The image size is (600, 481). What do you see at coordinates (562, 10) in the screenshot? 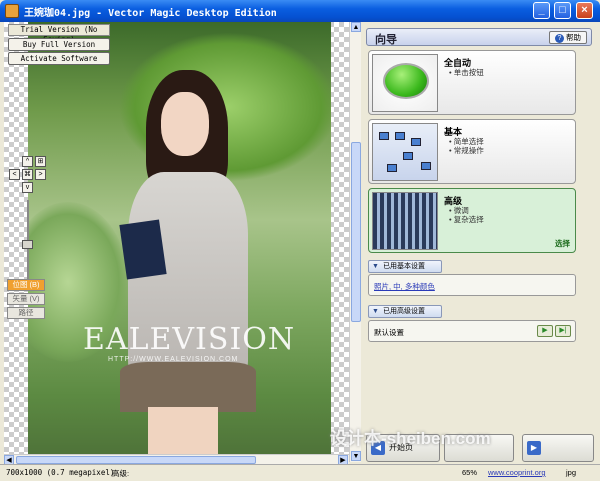
I see `maximize-button: □` at bounding box center [562, 10].